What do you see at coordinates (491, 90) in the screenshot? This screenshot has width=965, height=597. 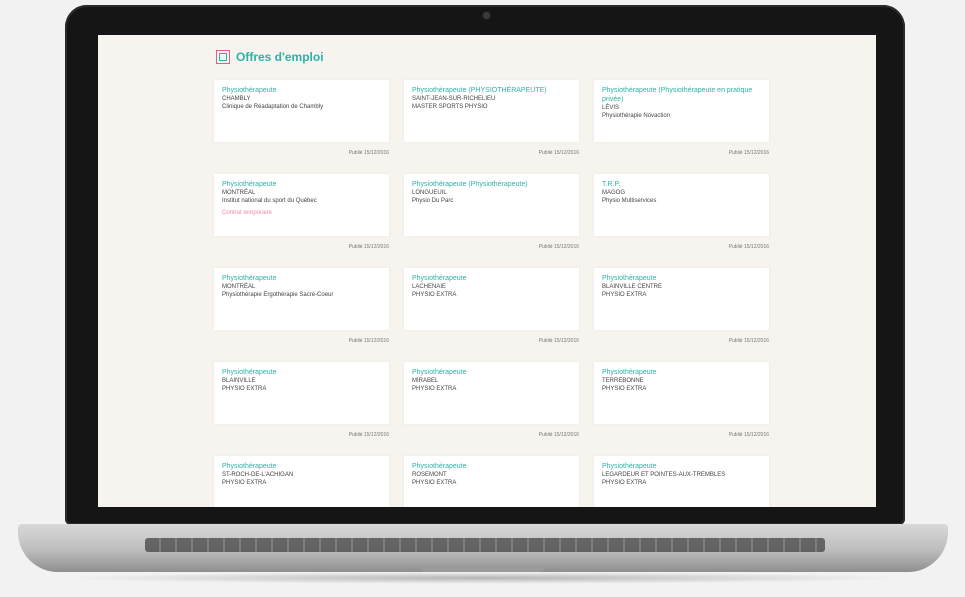 I see `job-title-link: Physiothérapeute (PHYSIOTHÉRAPEUTE)` at bounding box center [491, 90].